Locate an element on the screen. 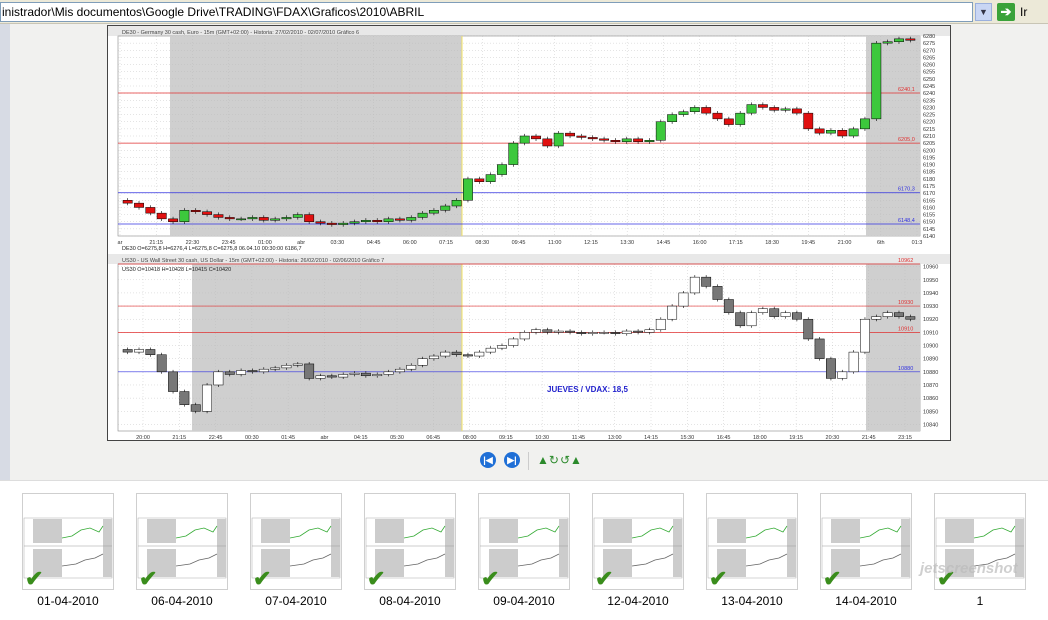 The image size is (1048, 620). rotate-counterclockwise-icon: ↺▲ is located at coordinates (571, 460).